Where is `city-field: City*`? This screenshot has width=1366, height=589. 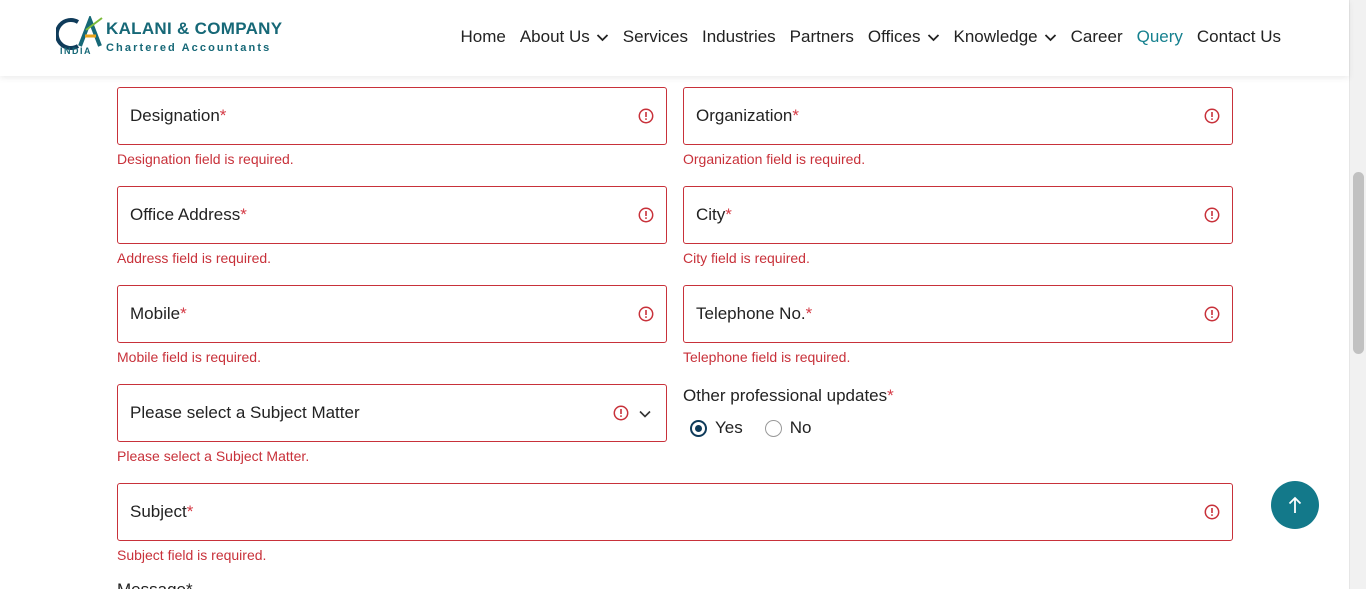 city-field: City* is located at coordinates (958, 215).